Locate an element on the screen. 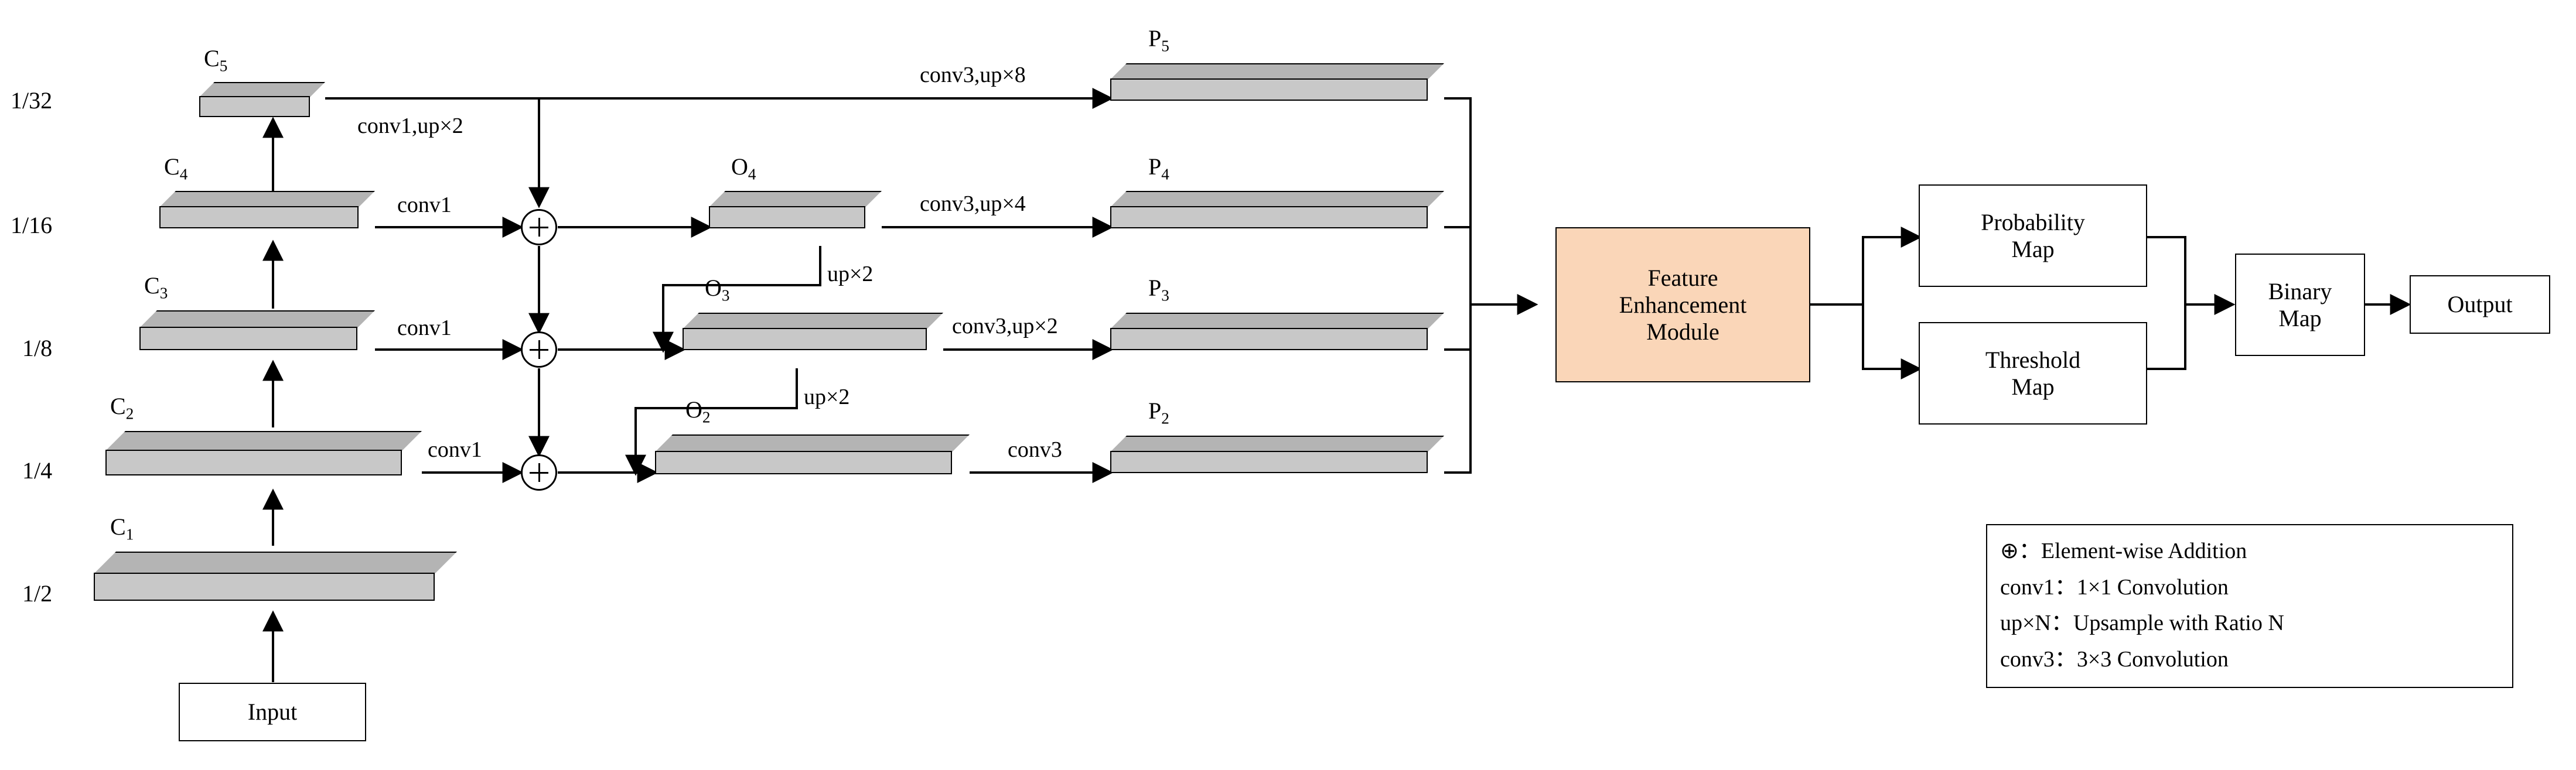 The width and height of the screenshot is (2576, 770). elementwise-add-o3 is located at coordinates (539, 349).